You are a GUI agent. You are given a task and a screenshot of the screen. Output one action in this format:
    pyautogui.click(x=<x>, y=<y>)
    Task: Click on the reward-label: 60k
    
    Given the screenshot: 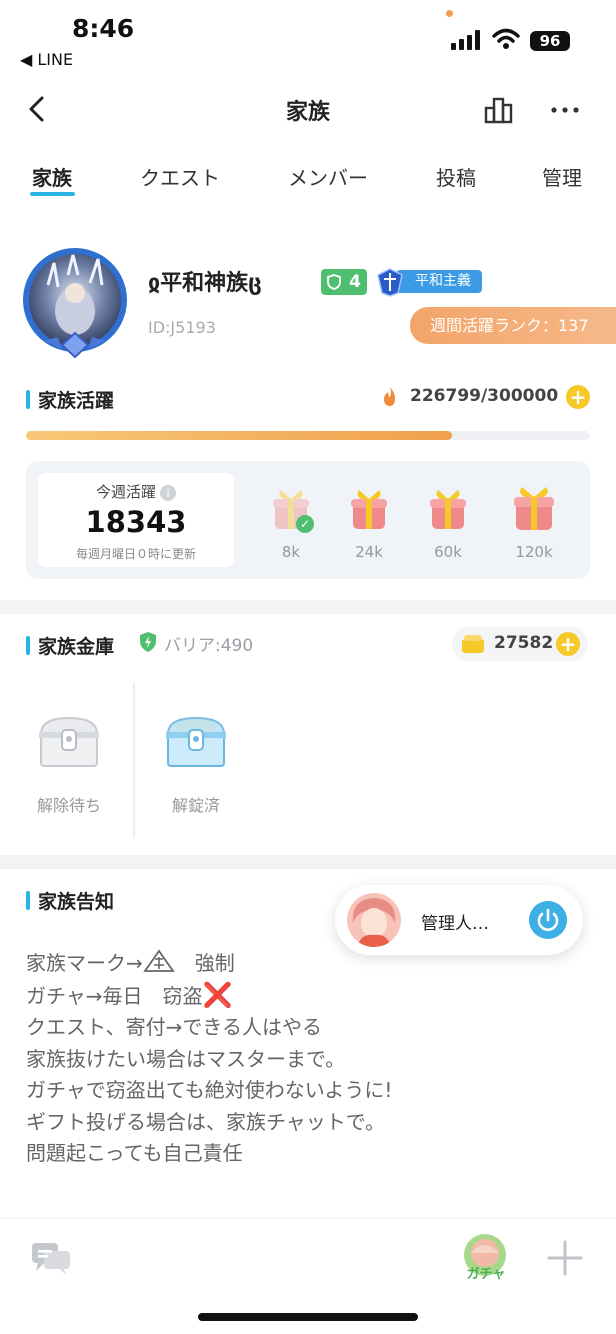 What is the action you would take?
    pyautogui.click(x=448, y=552)
    